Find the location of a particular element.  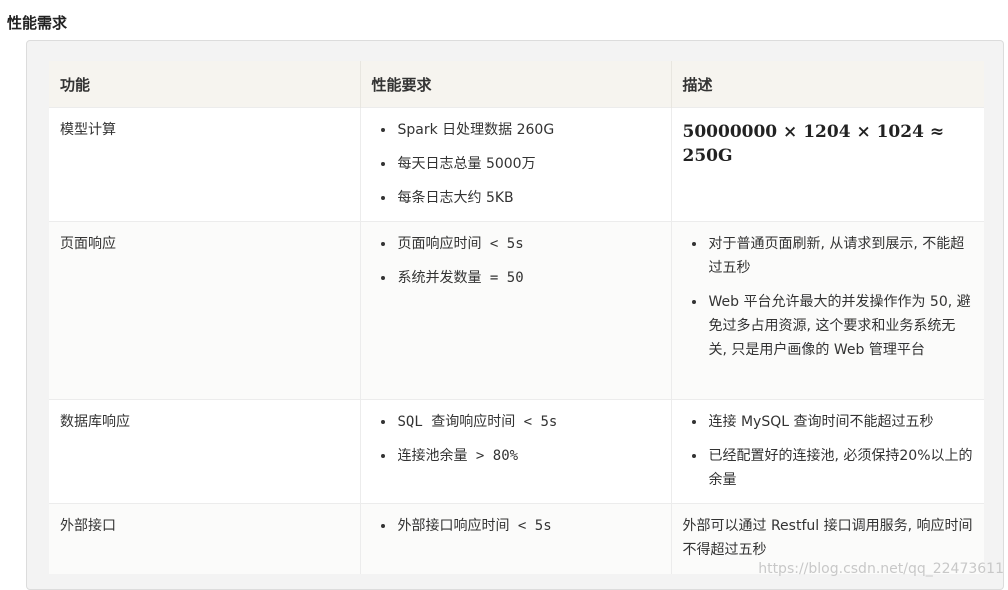

requirements-cell: Spark 日处理数据 260G 每天日志总量 5000万 每条日志大约 5KB is located at coordinates (515, 164).